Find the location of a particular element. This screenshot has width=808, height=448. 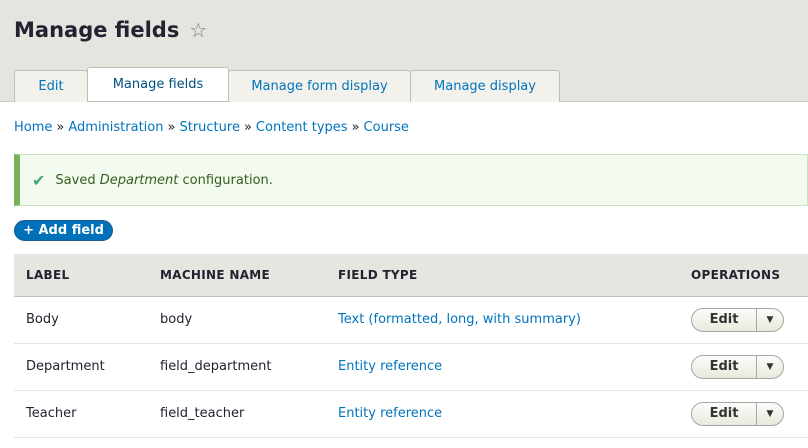

message-suffix: configuration. is located at coordinates (227, 180).